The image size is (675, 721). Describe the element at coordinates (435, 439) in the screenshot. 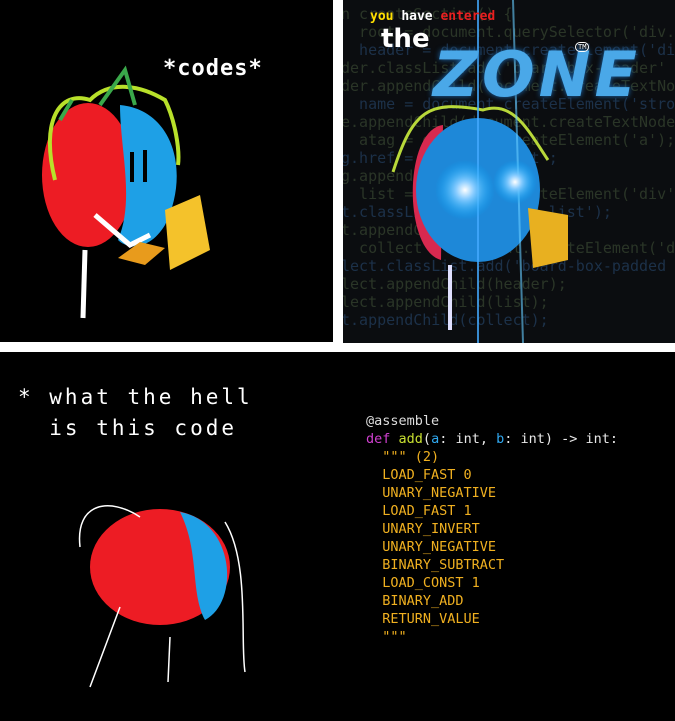

I see `param-a: a` at that location.